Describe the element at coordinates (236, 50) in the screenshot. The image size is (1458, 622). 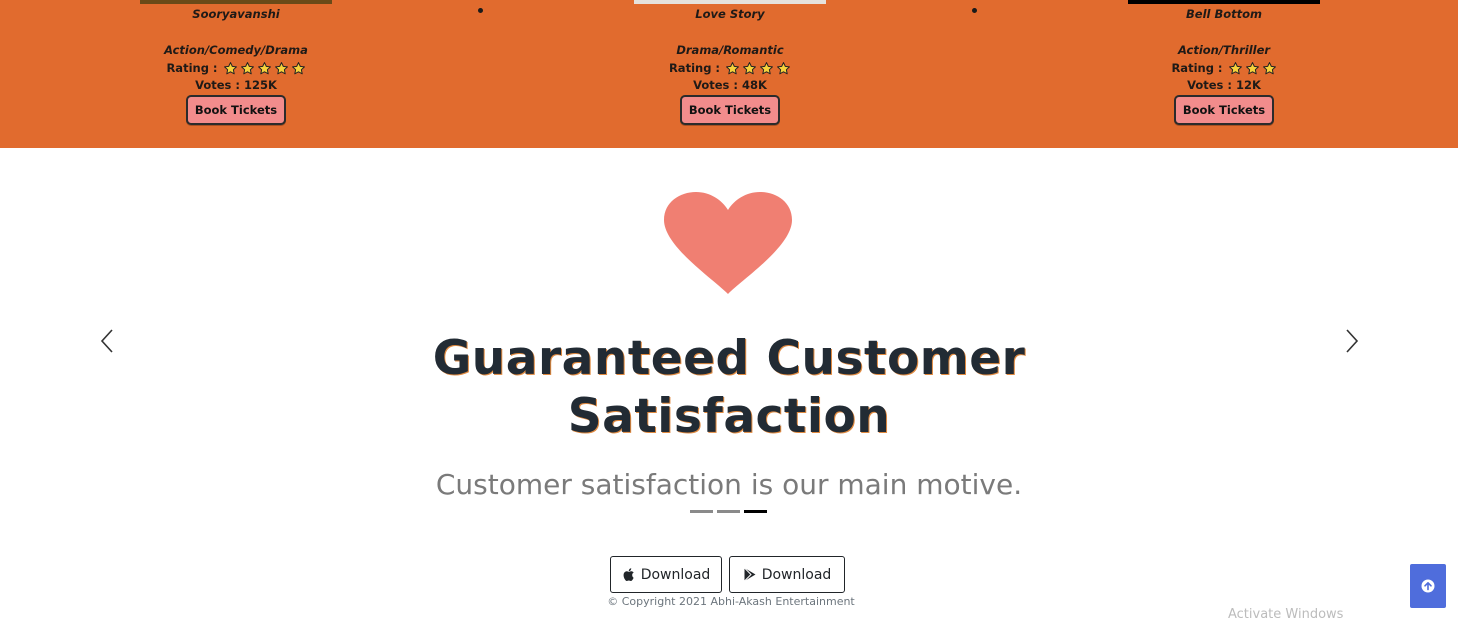
I see `movie-genre: Action/Comedy/Drama` at that location.